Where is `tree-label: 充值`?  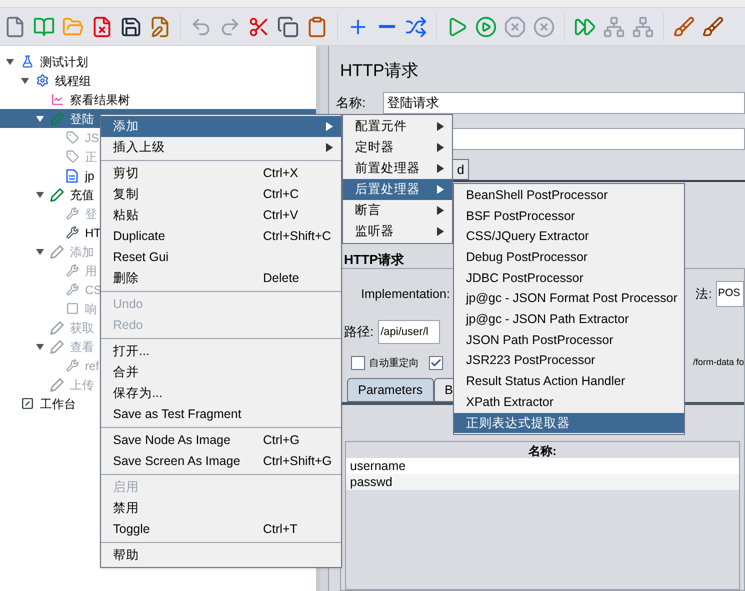 tree-label: 充值 is located at coordinates (81, 195).